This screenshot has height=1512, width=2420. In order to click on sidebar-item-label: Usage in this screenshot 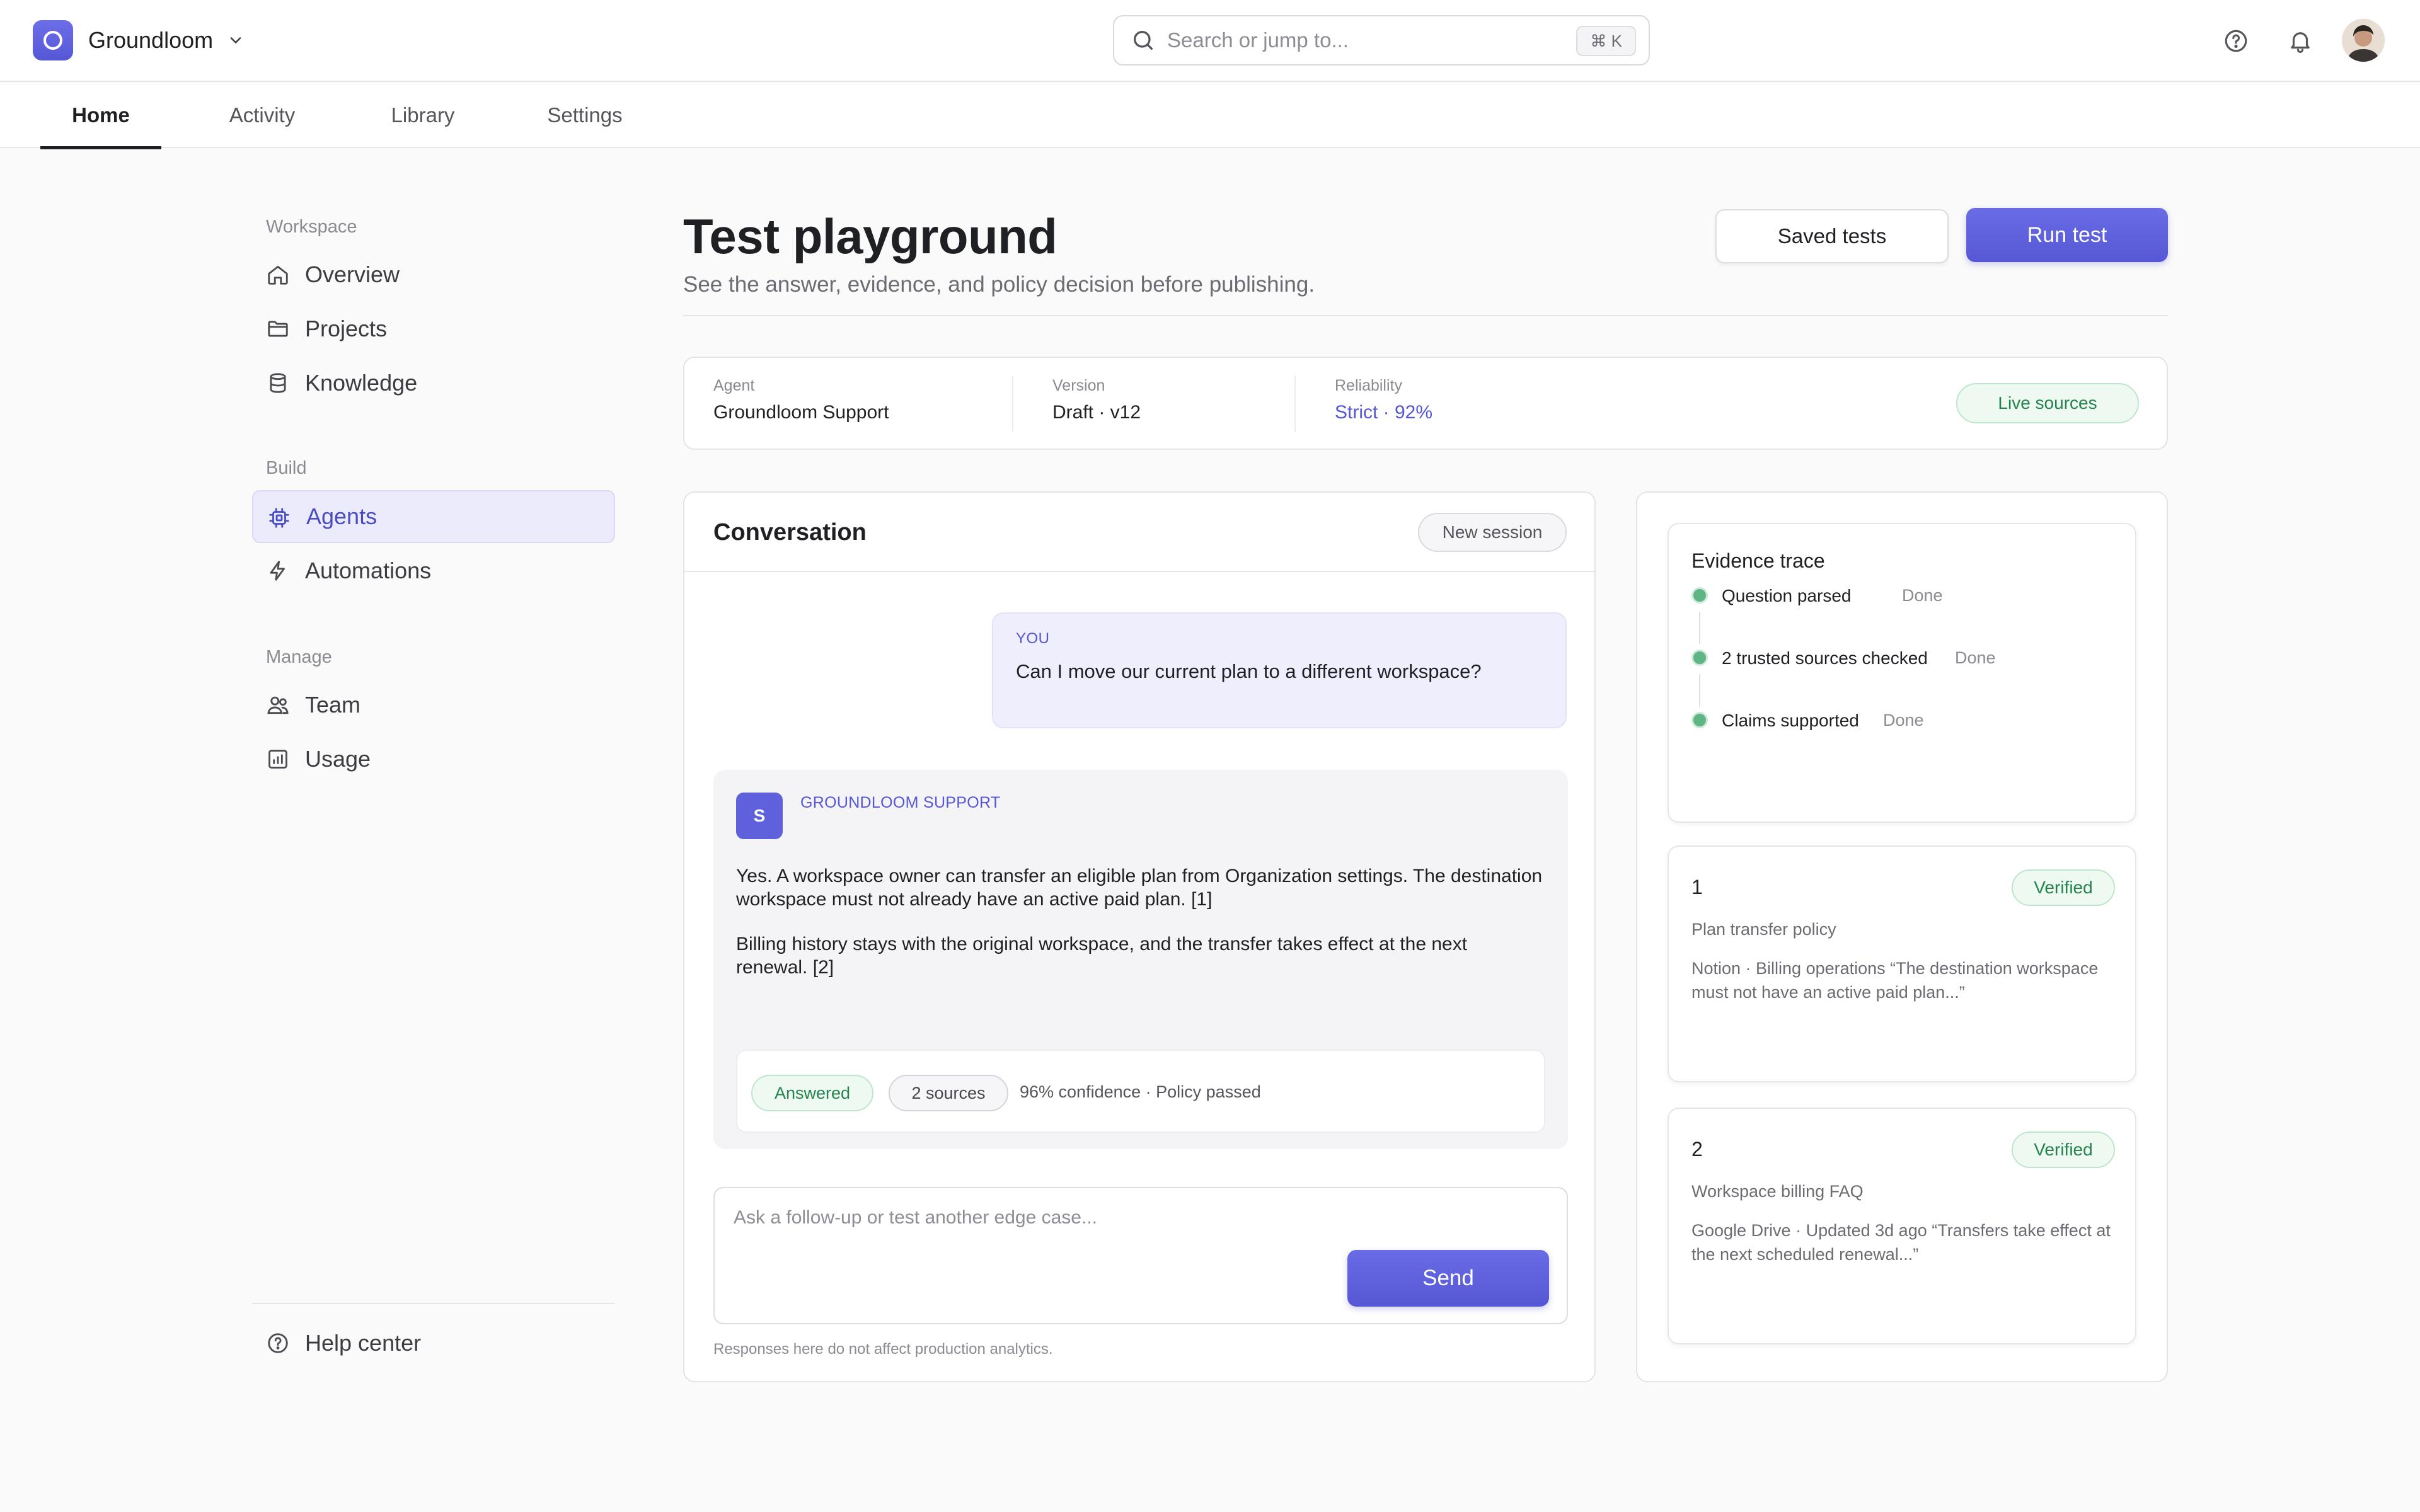, I will do `click(338, 759)`.